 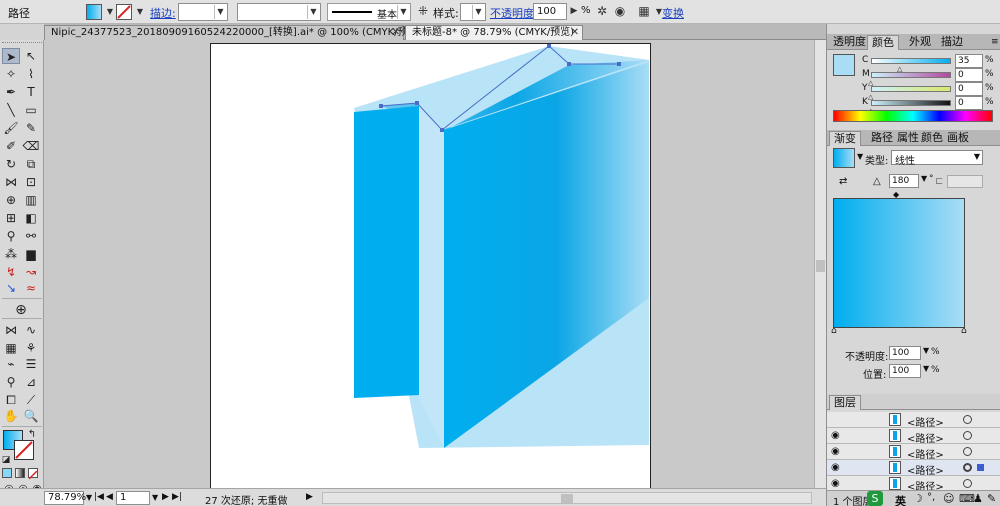 I want to click on fill-swatch, so click(x=94, y=12).